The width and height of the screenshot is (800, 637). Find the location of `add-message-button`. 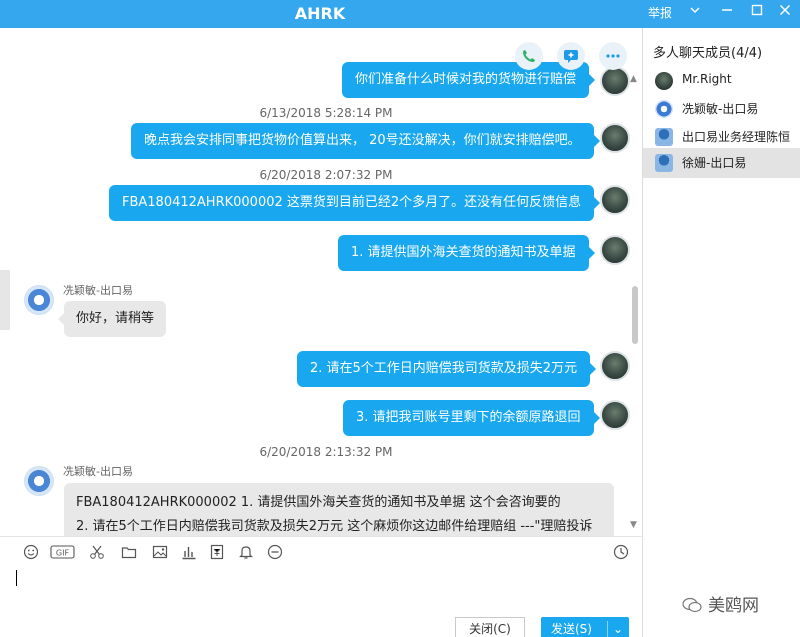

add-message-button is located at coordinates (571, 56).